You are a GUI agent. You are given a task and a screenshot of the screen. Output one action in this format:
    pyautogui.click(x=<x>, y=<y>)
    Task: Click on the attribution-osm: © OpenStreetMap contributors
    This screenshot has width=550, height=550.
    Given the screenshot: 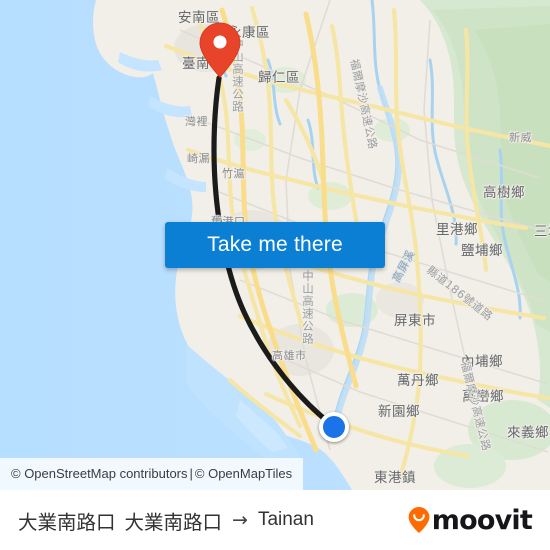 What is the action you would take?
    pyautogui.click(x=99, y=473)
    